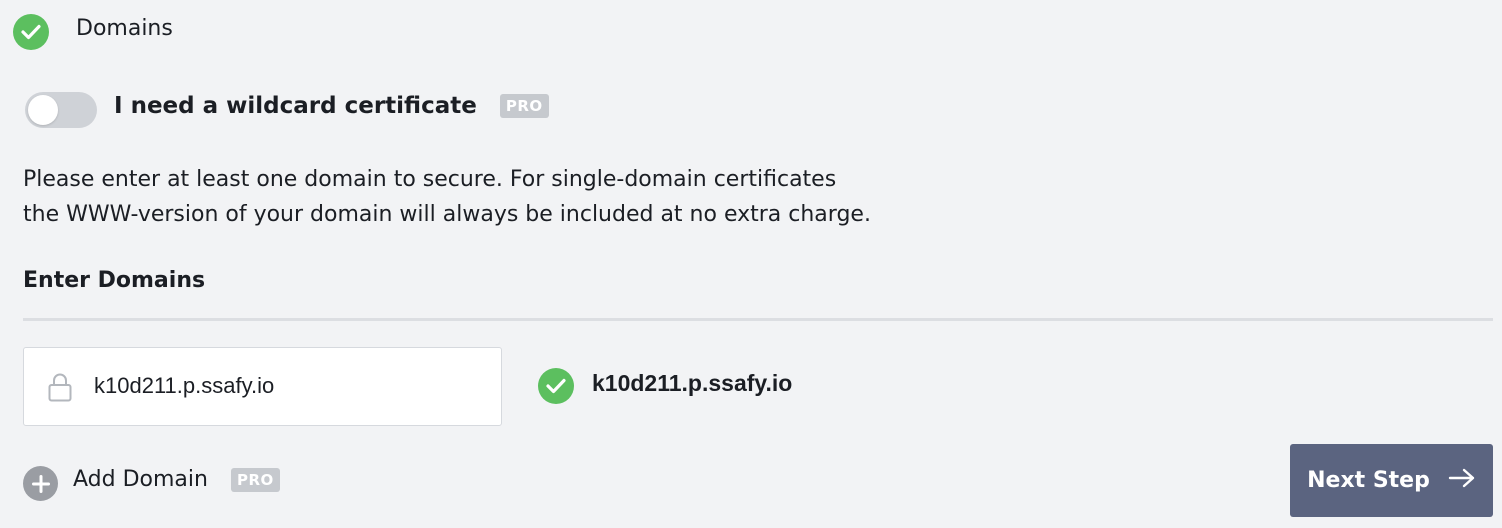 This screenshot has height=528, width=1502. What do you see at coordinates (31, 32) in the screenshot?
I see `domains-complete-check-icon` at bounding box center [31, 32].